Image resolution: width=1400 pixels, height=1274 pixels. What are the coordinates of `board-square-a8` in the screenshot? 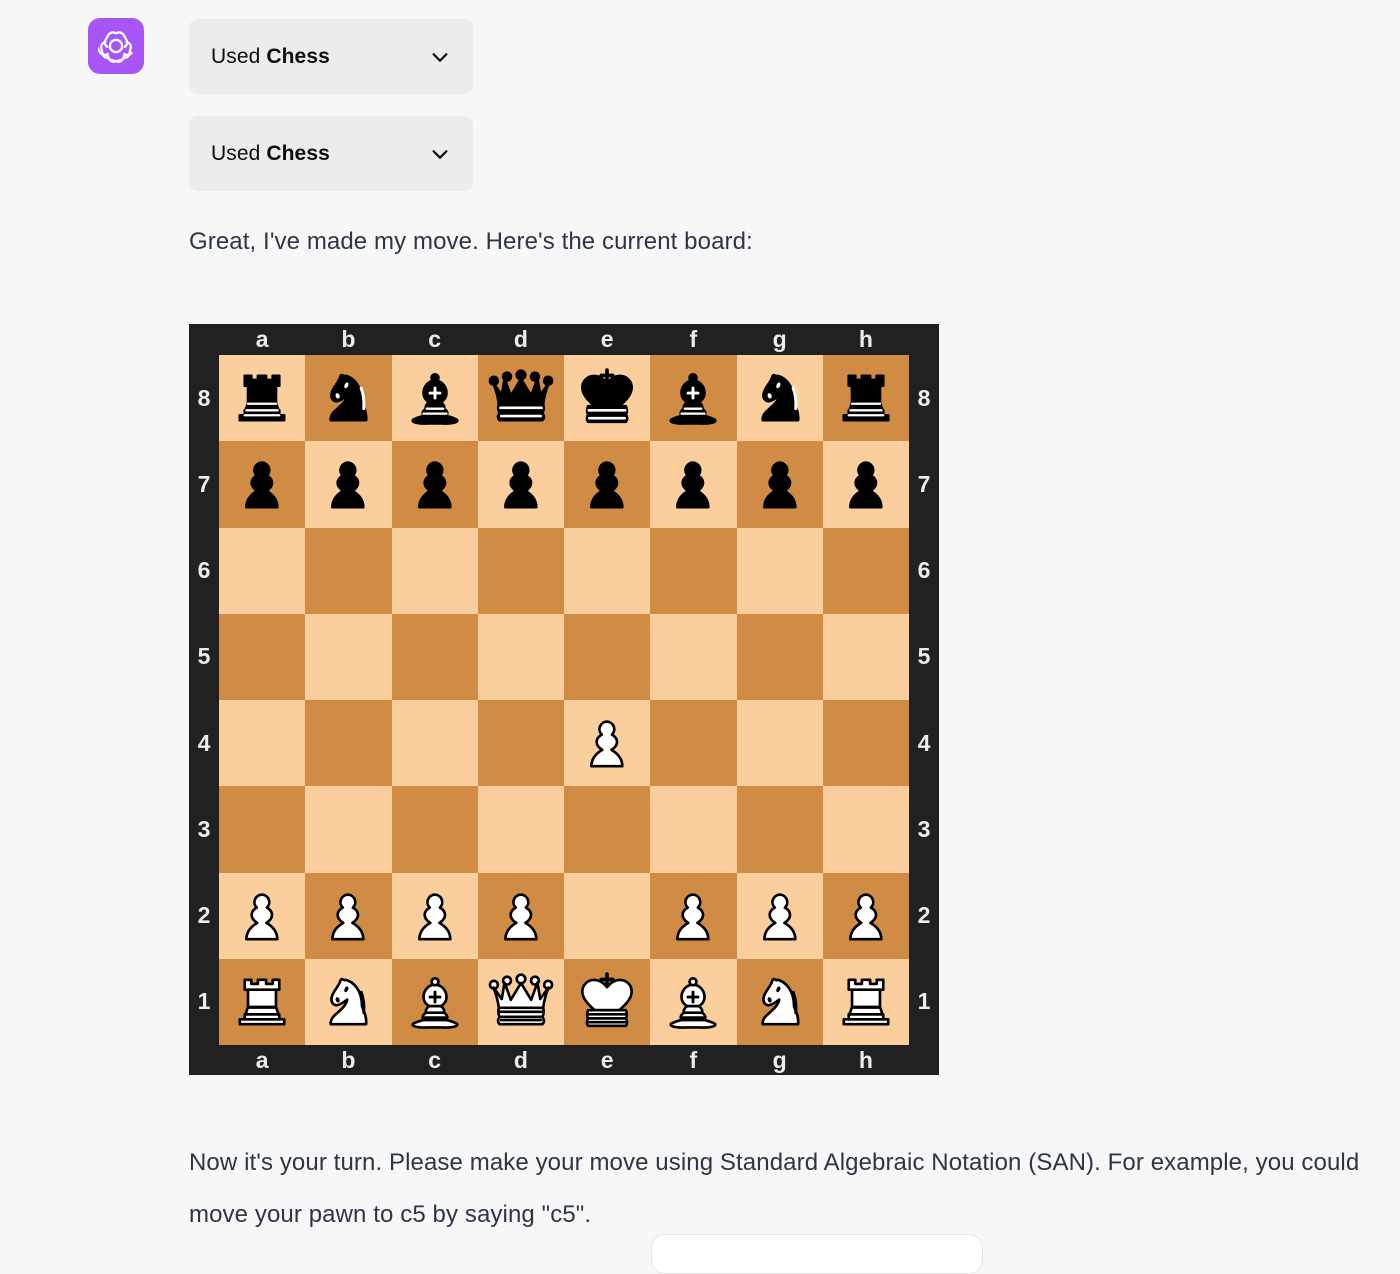 It's located at (262, 398).